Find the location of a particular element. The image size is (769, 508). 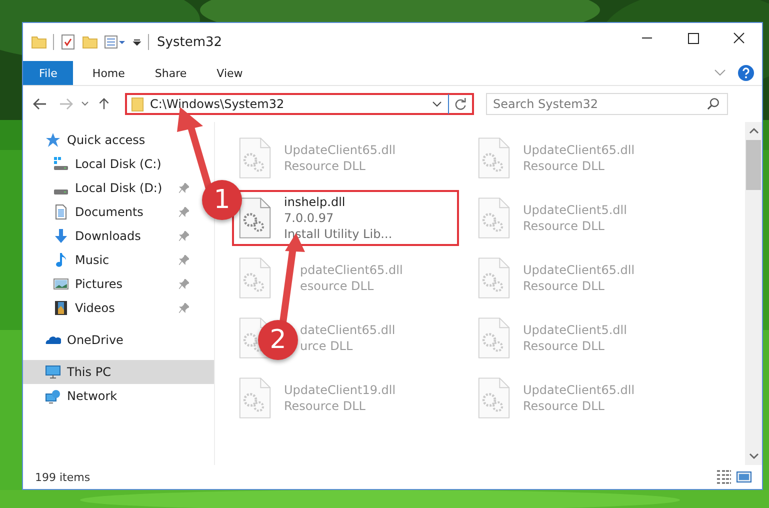

sidebar-item: Documents is located at coordinates (108, 212).